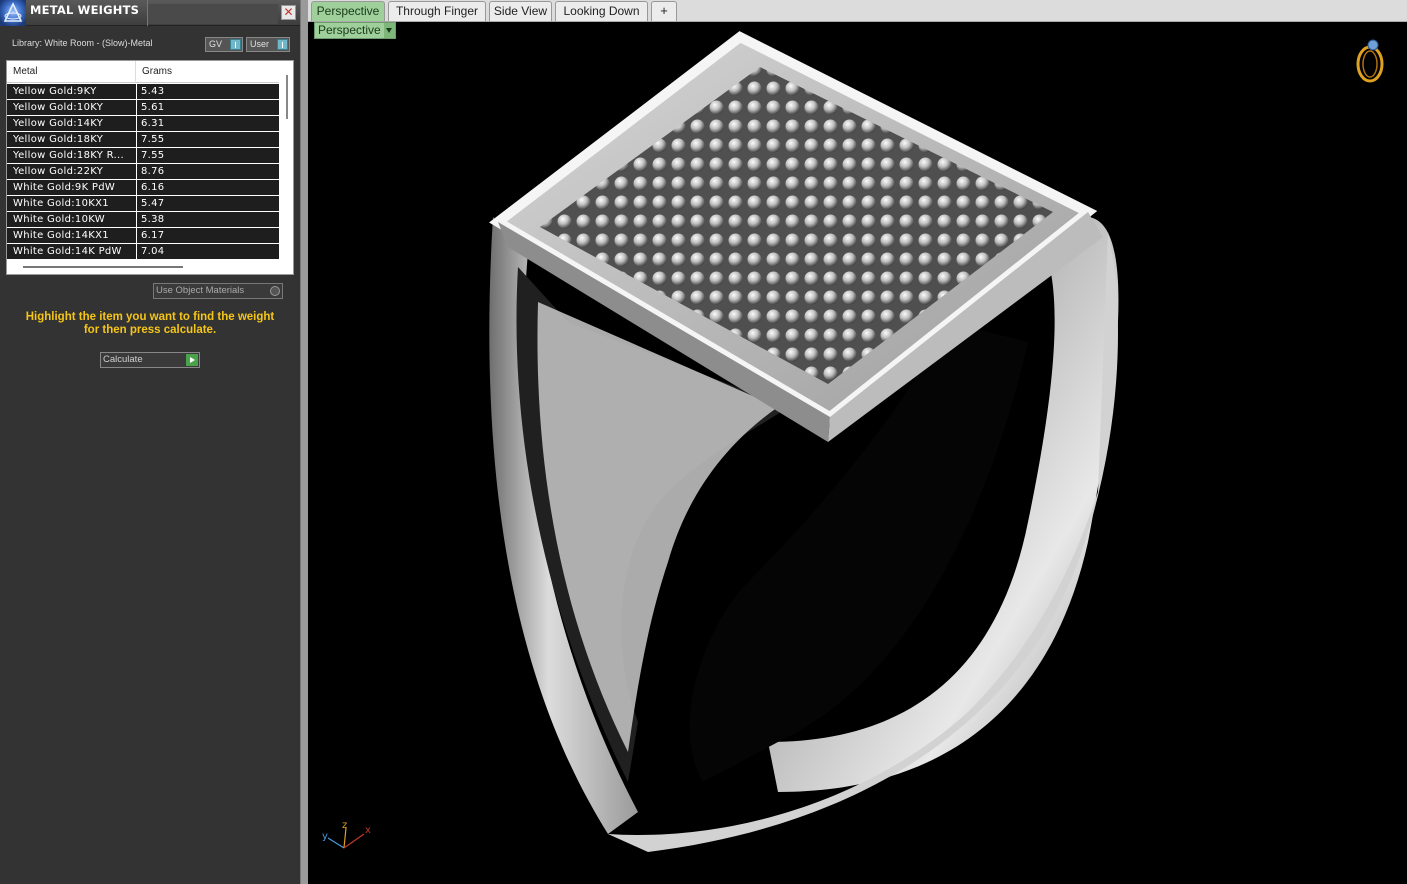 This screenshot has width=1407, height=884. What do you see at coordinates (13, 13) in the screenshot?
I see `rhino-logo-icon` at bounding box center [13, 13].